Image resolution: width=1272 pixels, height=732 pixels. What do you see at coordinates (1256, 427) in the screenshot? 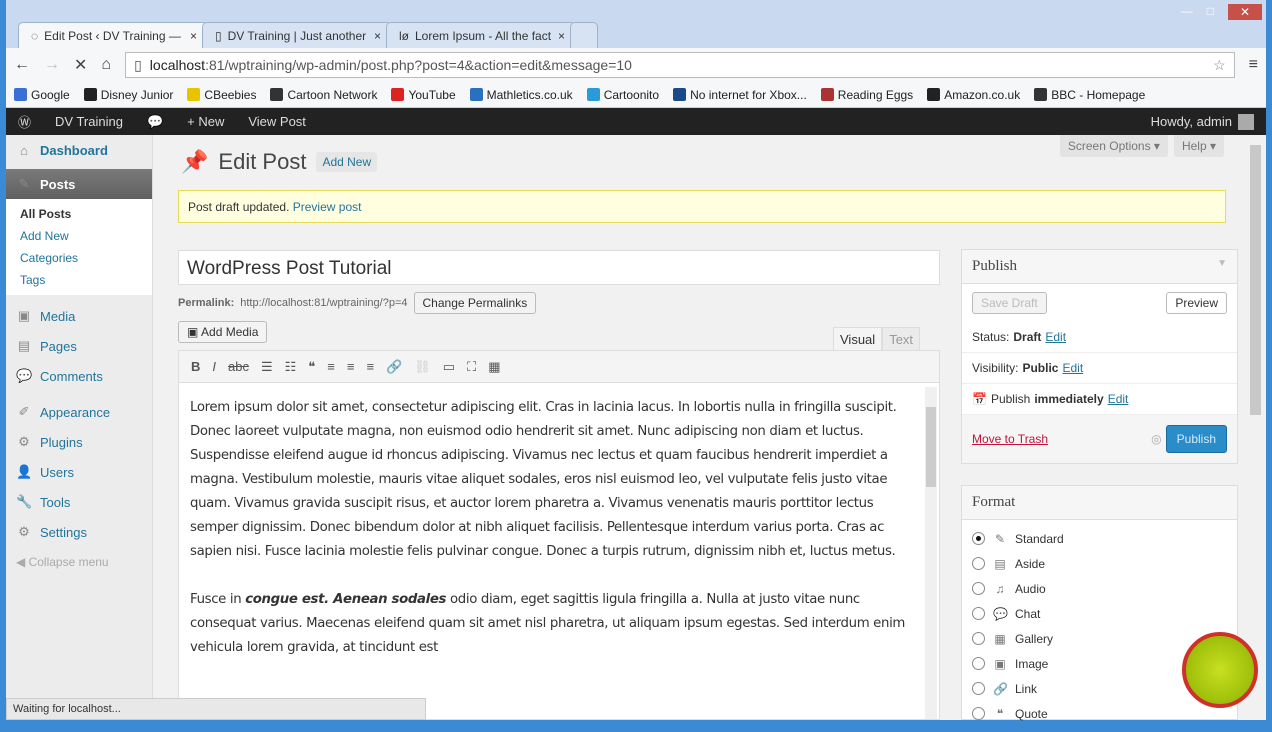
I see `page-scrollbar` at bounding box center [1256, 427].